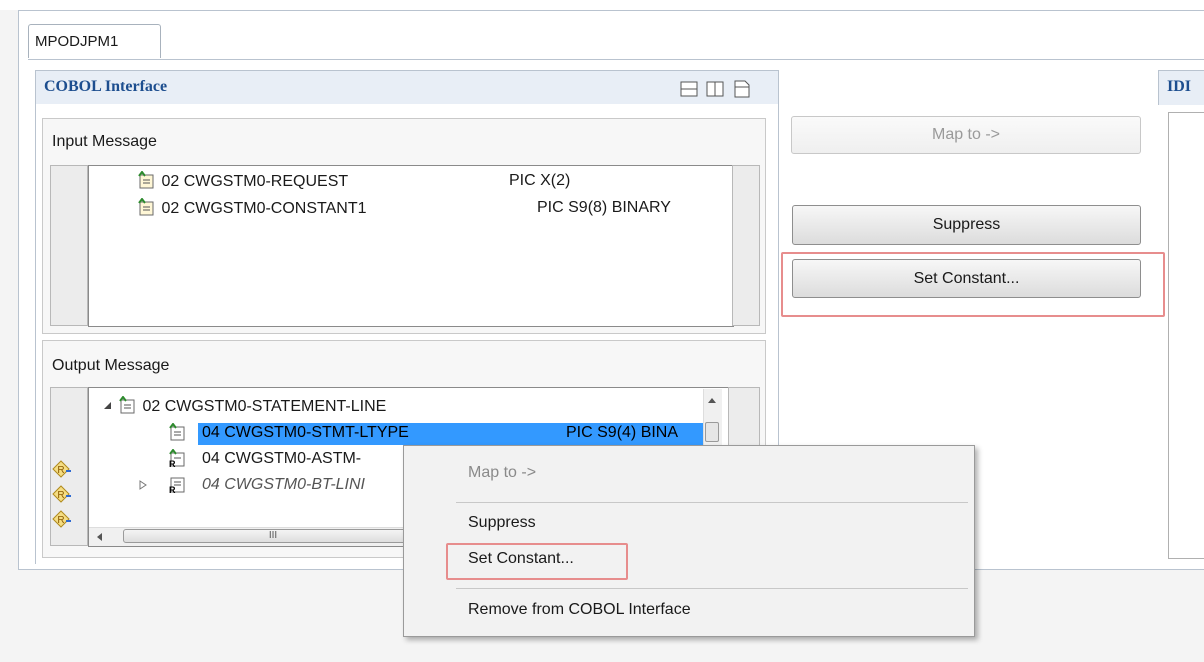 This screenshot has width=1204, height=662. I want to click on tree-row: 02 CWGSTM0-CONSTANT1, so click(252, 208).